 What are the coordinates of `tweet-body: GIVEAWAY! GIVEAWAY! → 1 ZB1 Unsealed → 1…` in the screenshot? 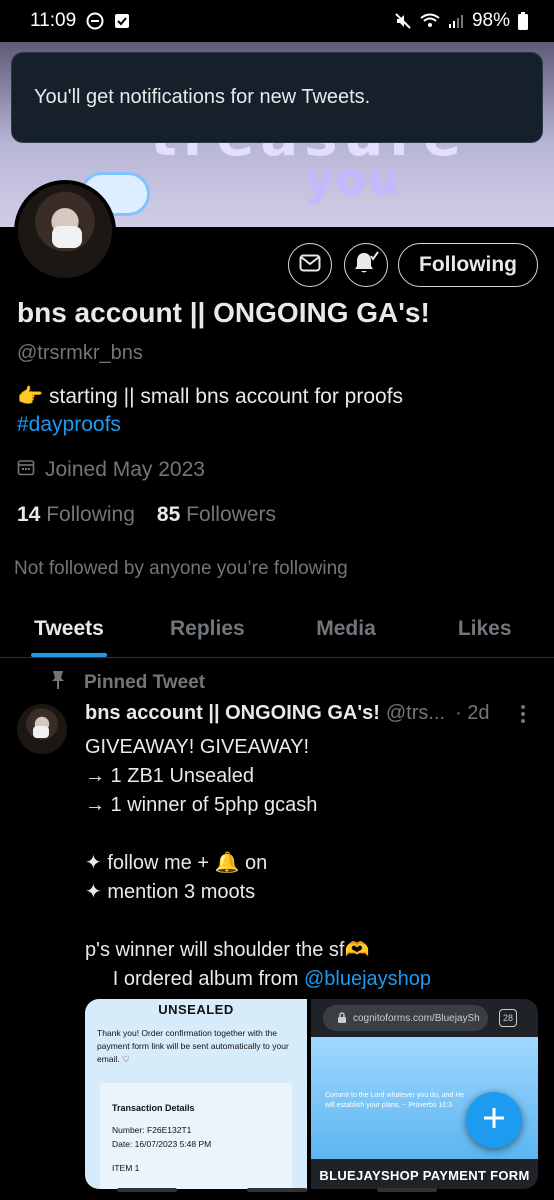 It's located at (258, 863).